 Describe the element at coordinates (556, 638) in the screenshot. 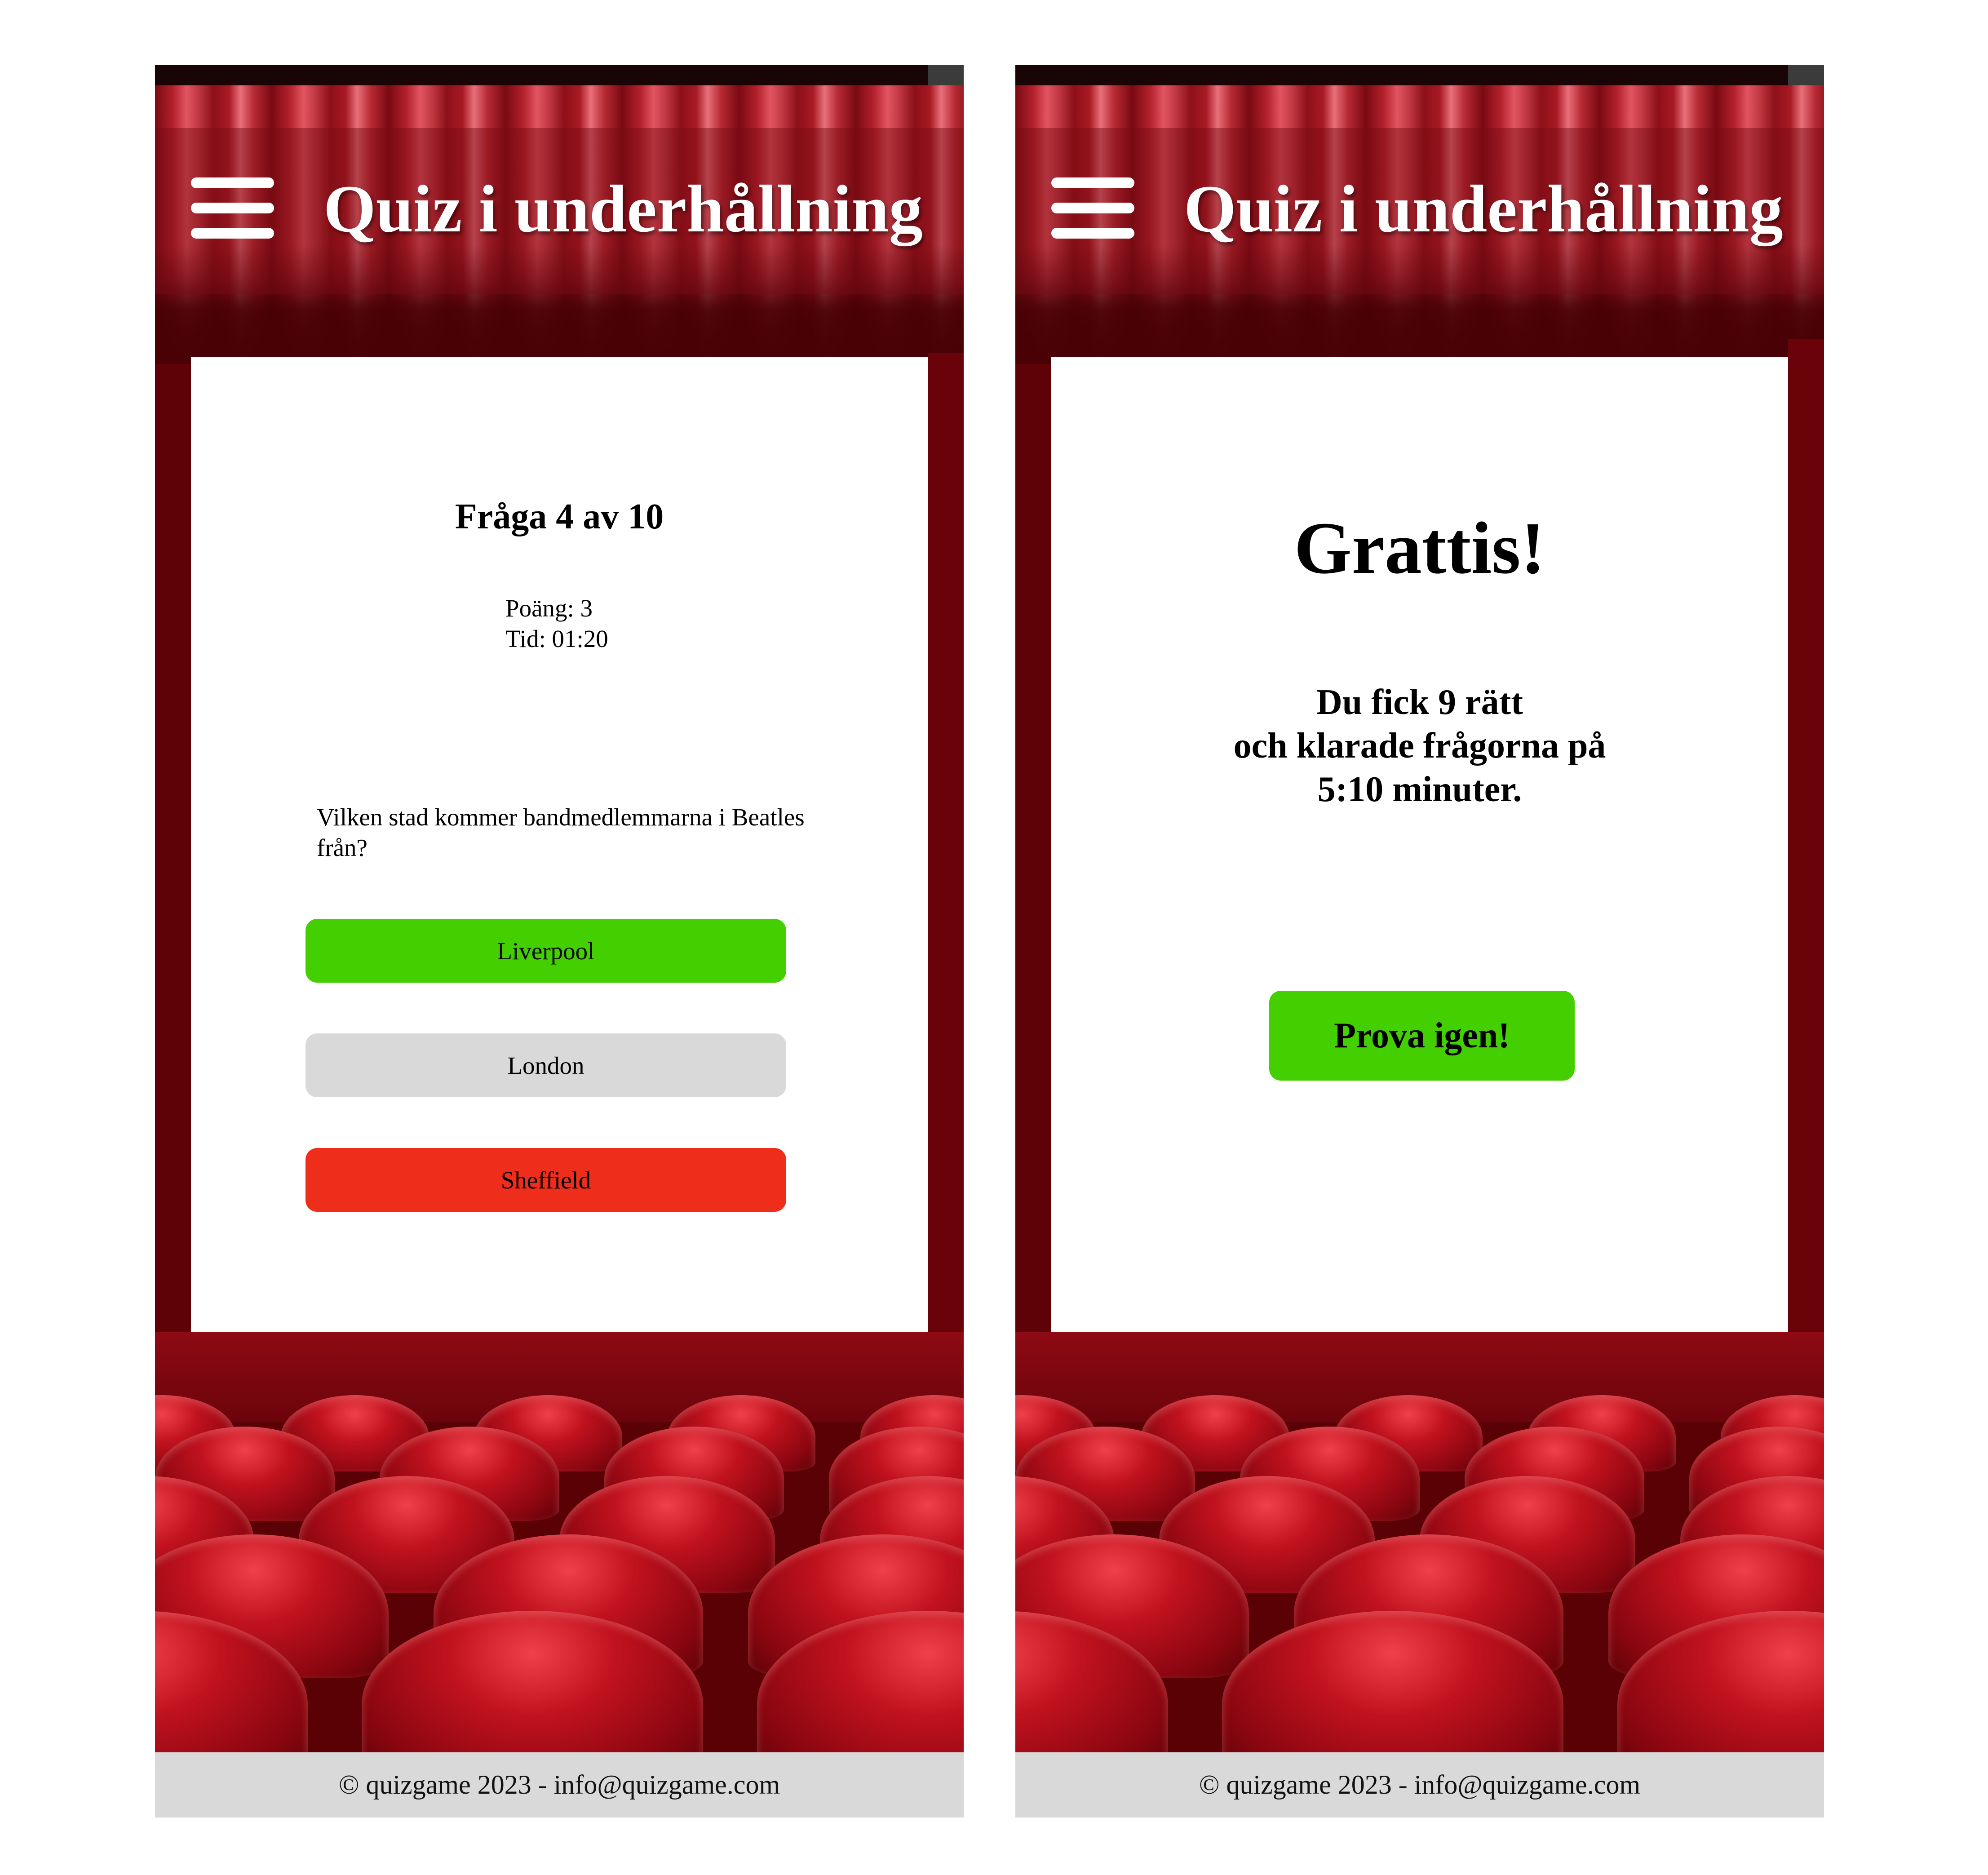

I see `time-label: Tid: 01:20` at that location.